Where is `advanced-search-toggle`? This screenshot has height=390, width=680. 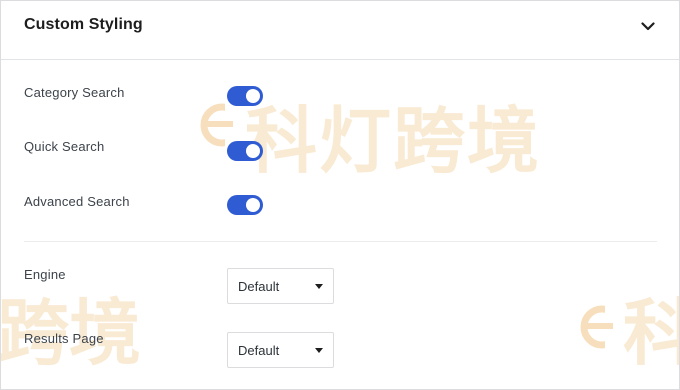 advanced-search-toggle is located at coordinates (245, 205).